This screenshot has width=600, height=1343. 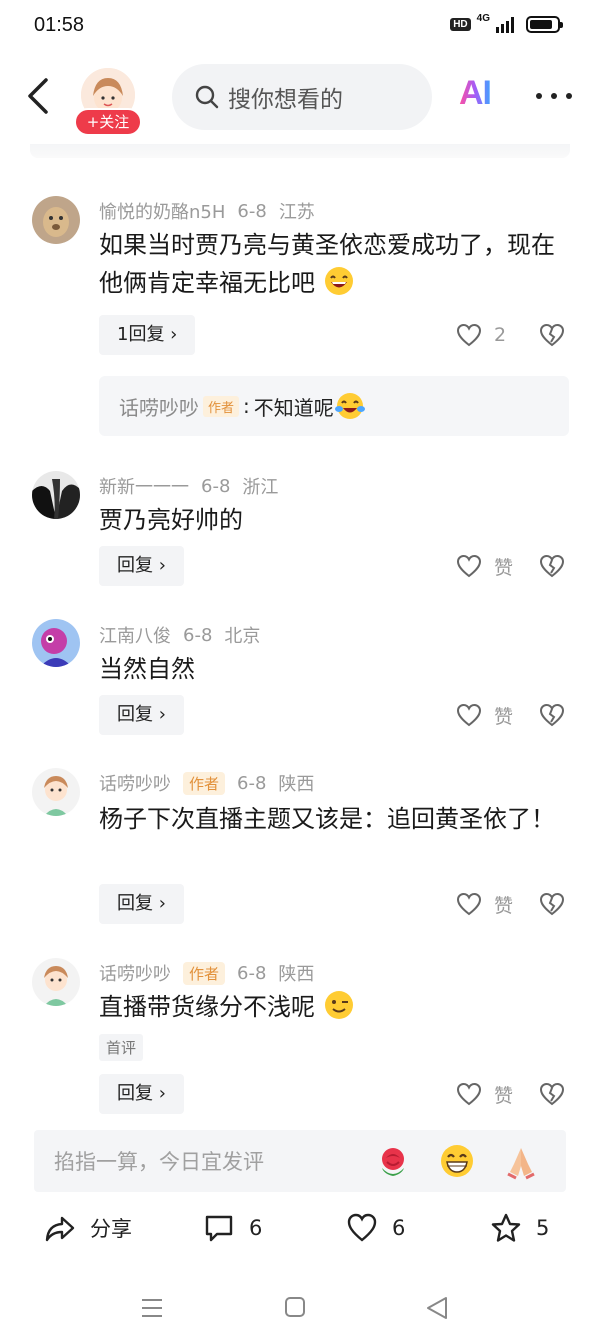 I want to click on nav-bar: +关注 搜你想看的 AI, so click(x=300, y=98).